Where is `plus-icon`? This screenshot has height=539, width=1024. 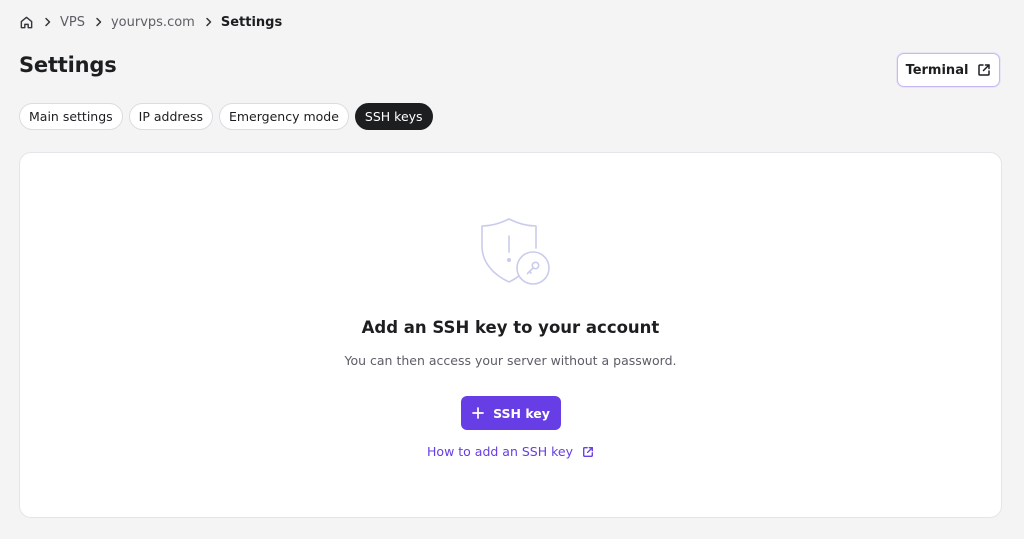 plus-icon is located at coordinates (478, 413).